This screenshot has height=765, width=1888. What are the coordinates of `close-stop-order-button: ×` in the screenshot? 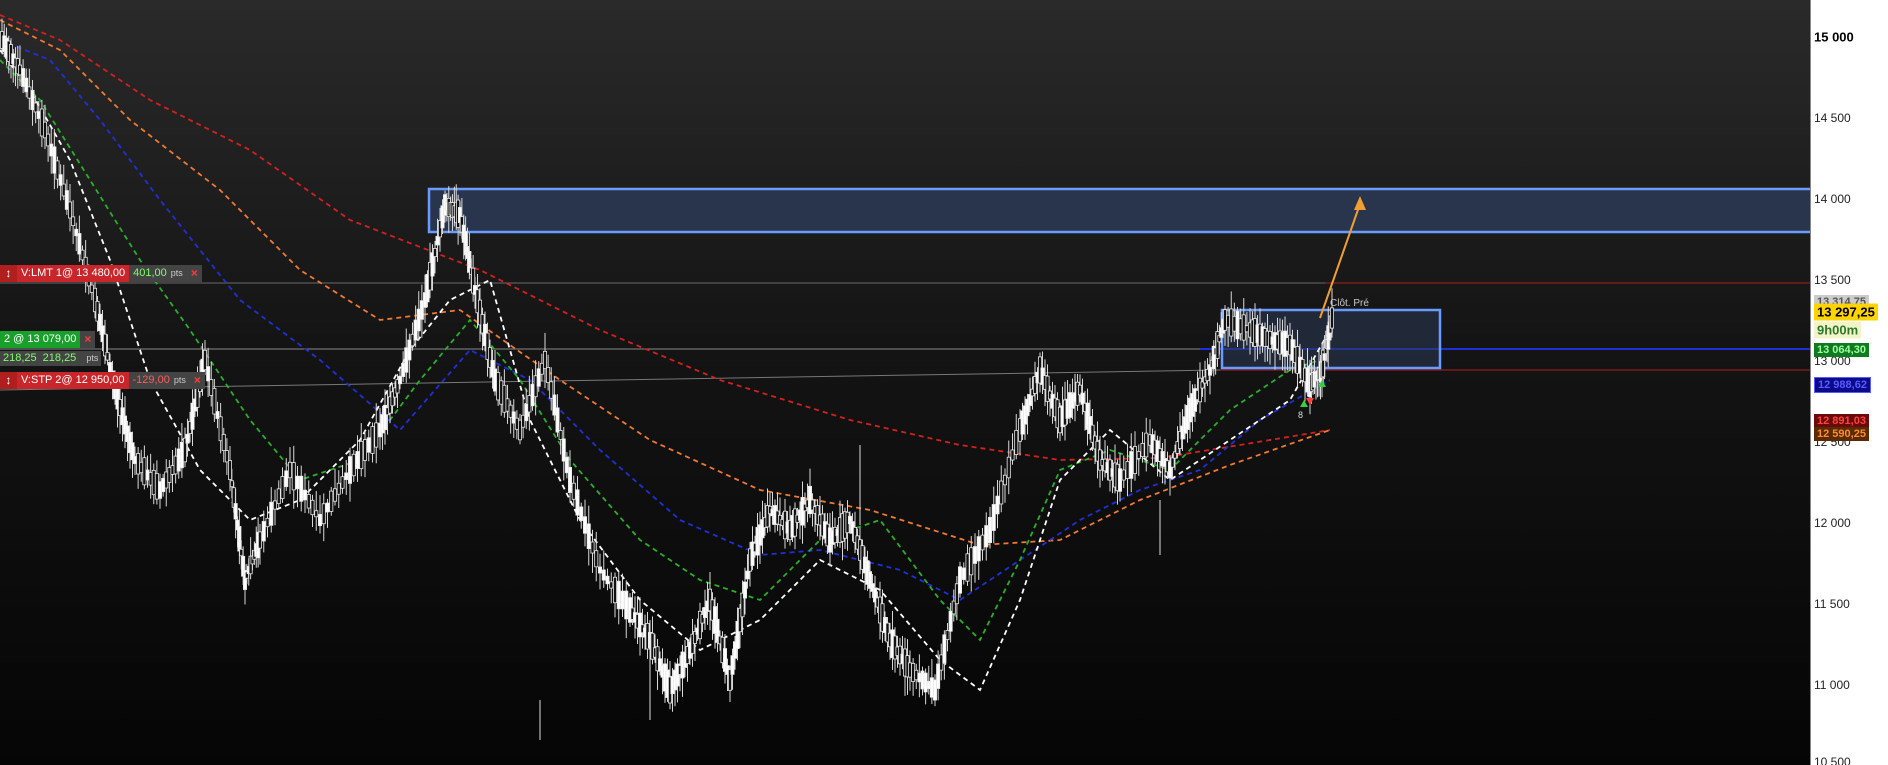 It's located at (197, 380).